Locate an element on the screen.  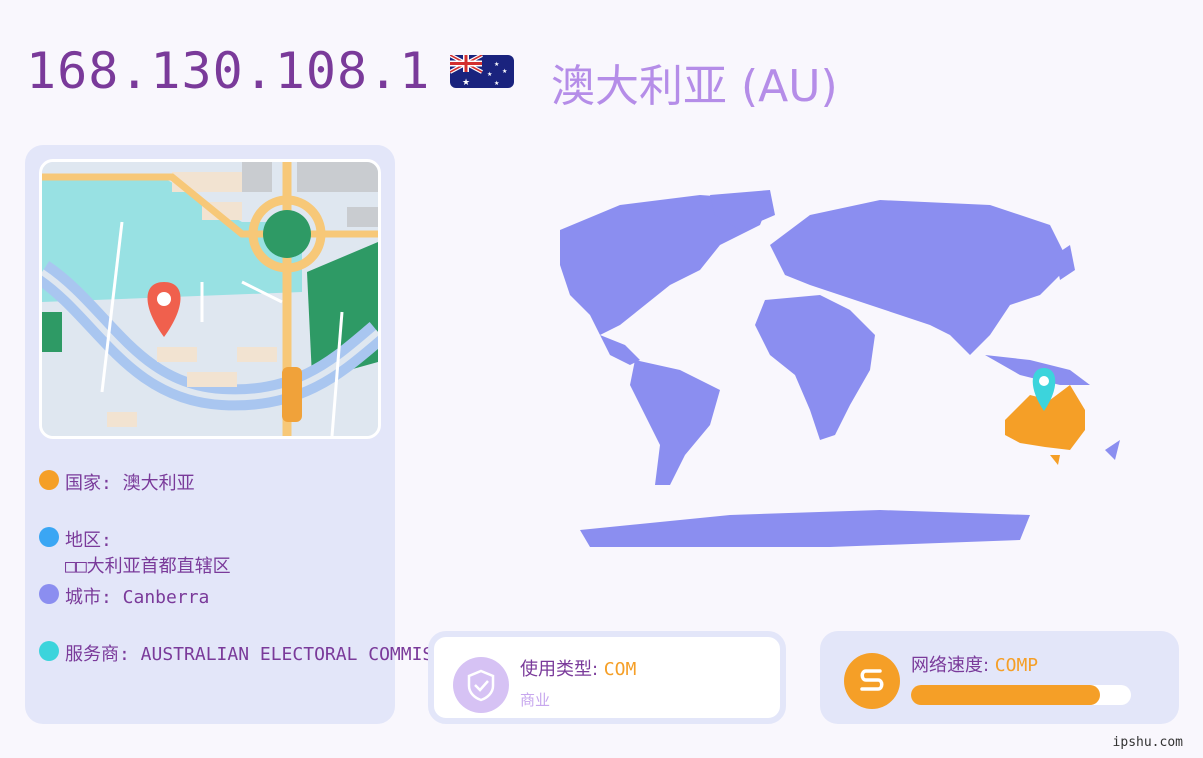
region-dot-icon is located at coordinates (49, 537).